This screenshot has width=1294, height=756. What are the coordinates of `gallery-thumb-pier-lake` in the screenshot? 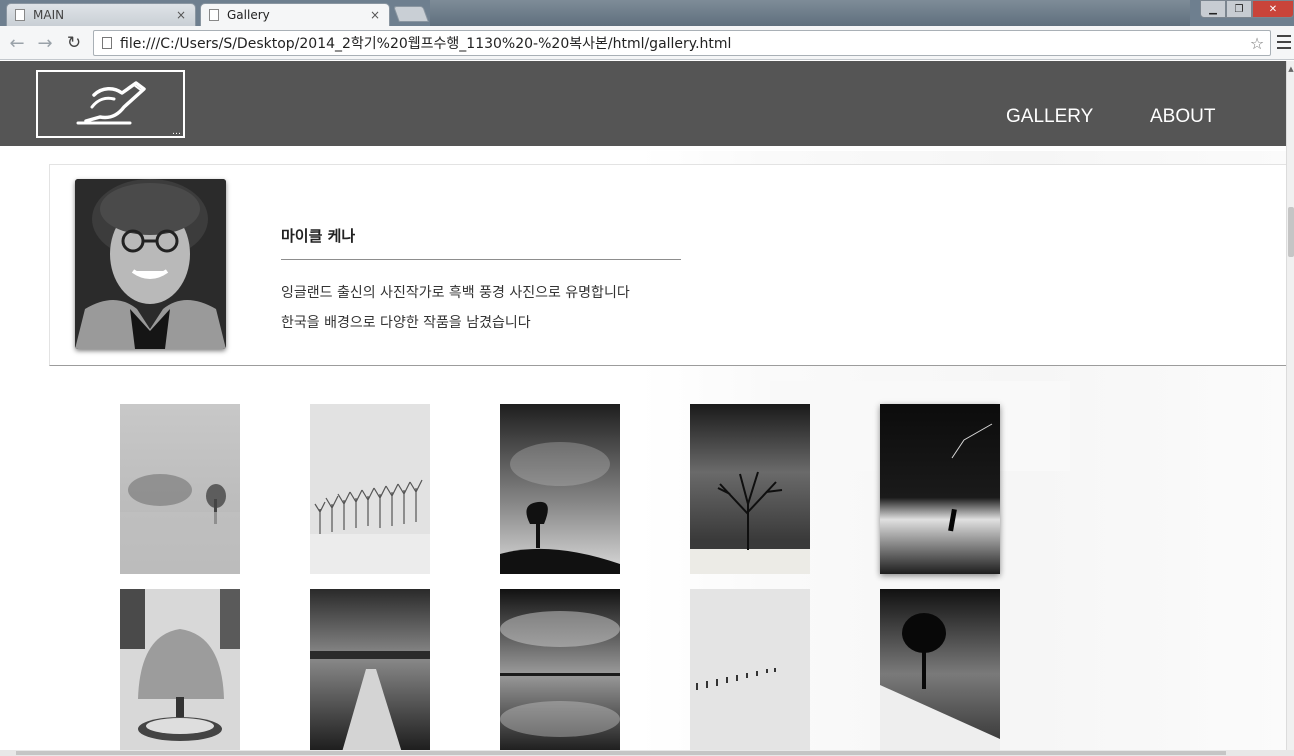 It's located at (370, 672).